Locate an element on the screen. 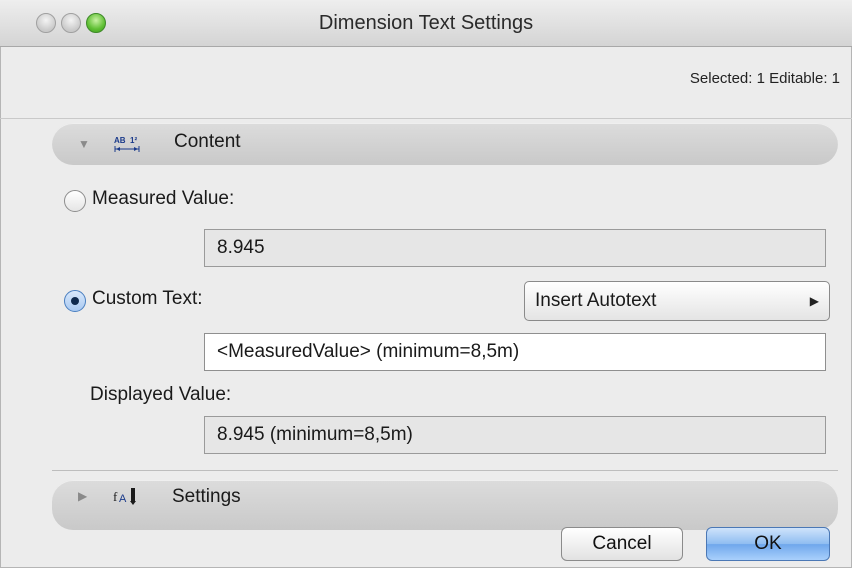 This screenshot has height=568, width=852. text-settings-icon: f A is located at coordinates (124, 496).